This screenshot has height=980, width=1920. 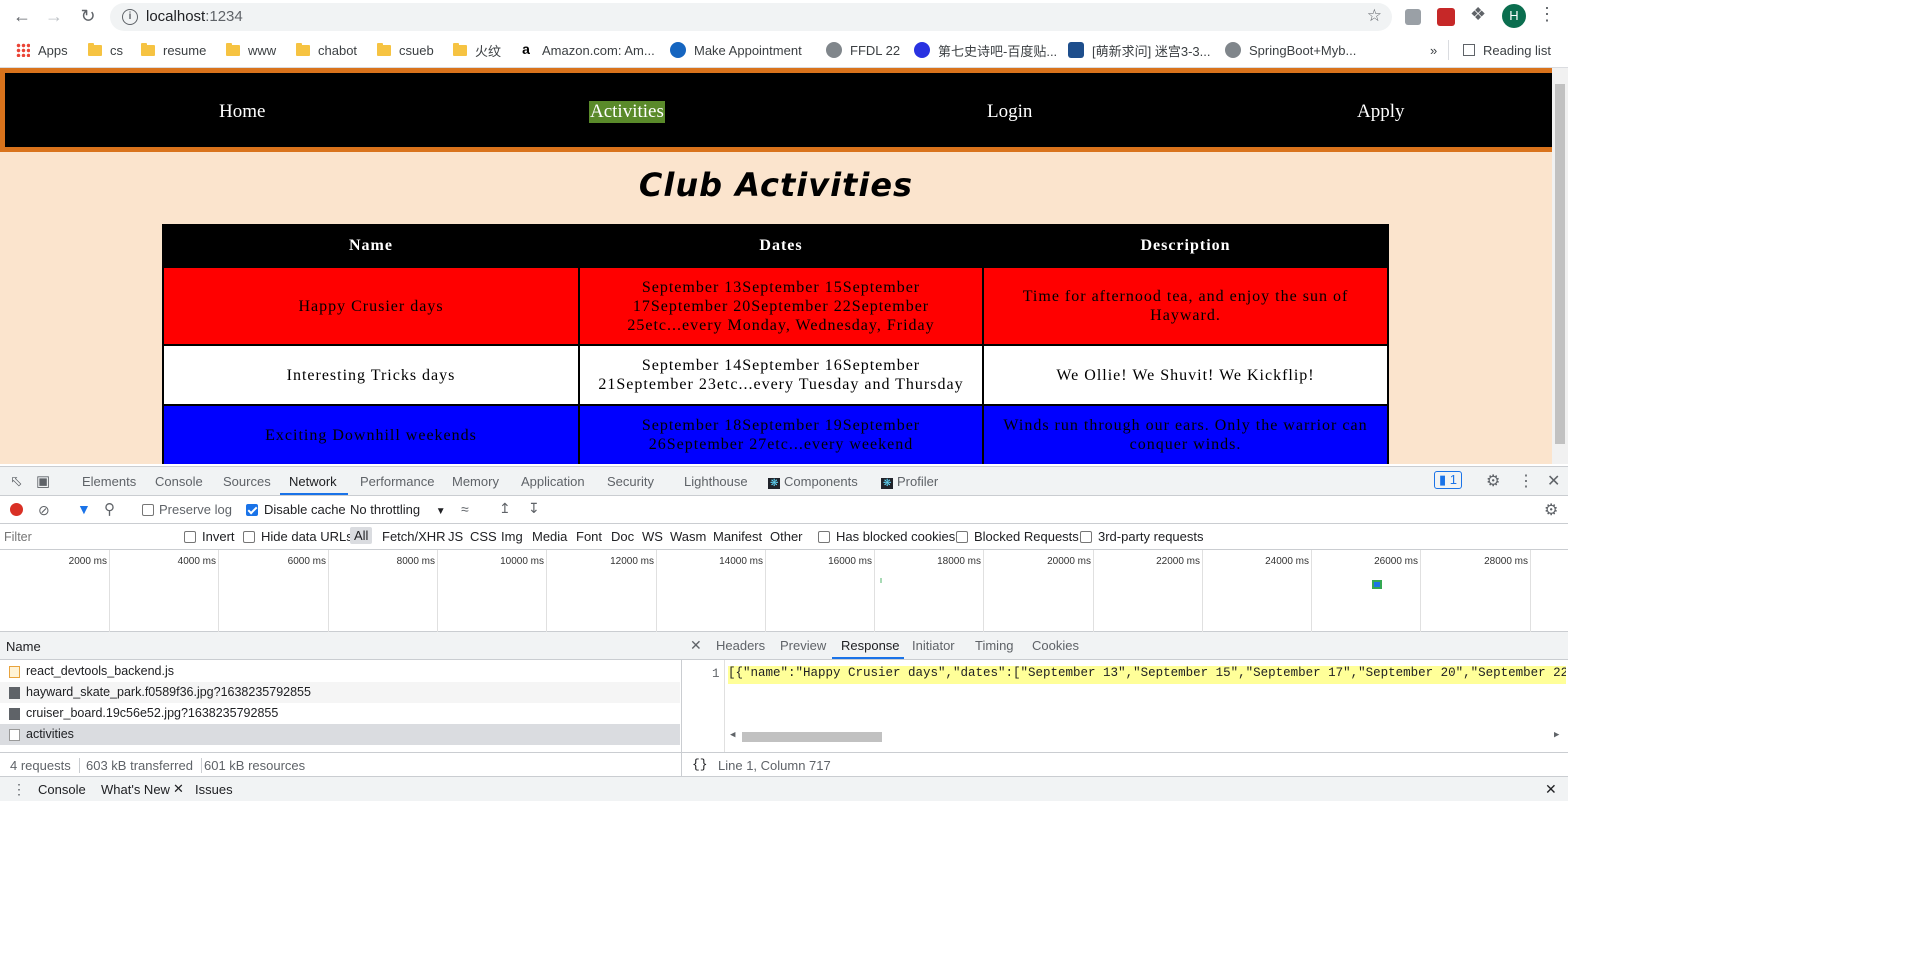 I want to click on tab-initiator: Initiator, so click(x=933, y=645).